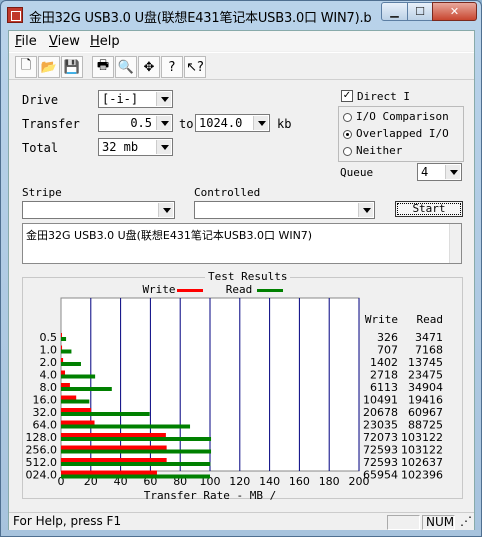  Describe the element at coordinates (49, 387) in the screenshot. I see `y-tick-label: 8.0` at that location.